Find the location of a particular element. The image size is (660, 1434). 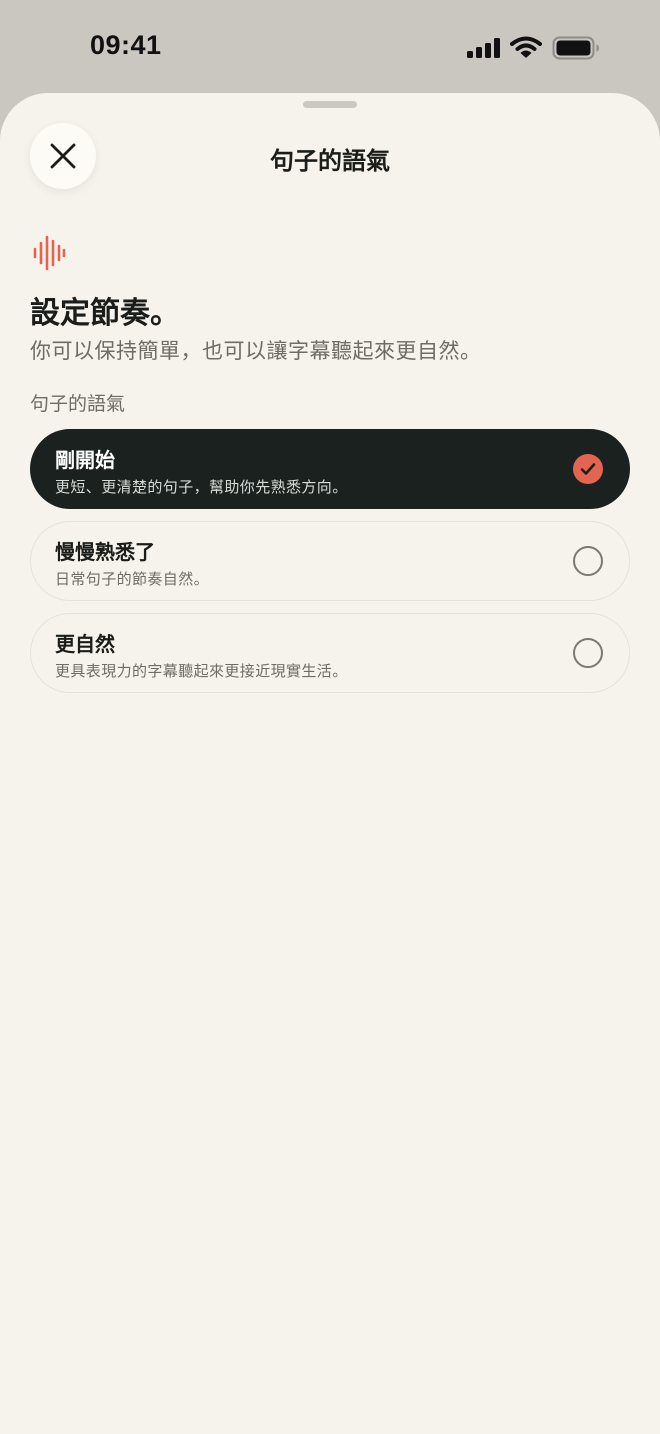

option-description: 日常句子的節奏自然。 is located at coordinates (132, 579).